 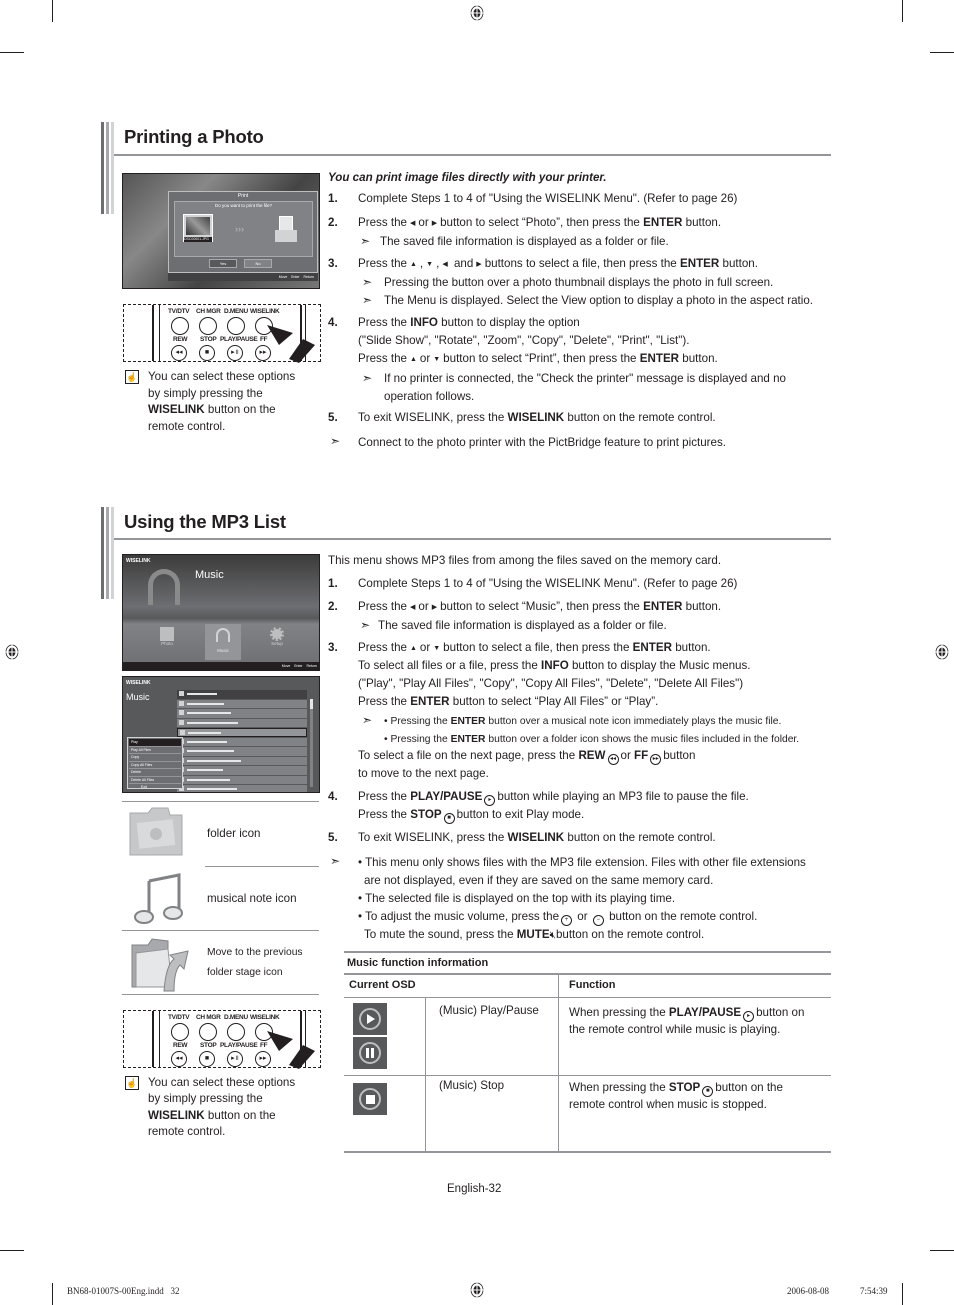 I want to click on legend-label: Move to the previous, so click(x=255, y=952).